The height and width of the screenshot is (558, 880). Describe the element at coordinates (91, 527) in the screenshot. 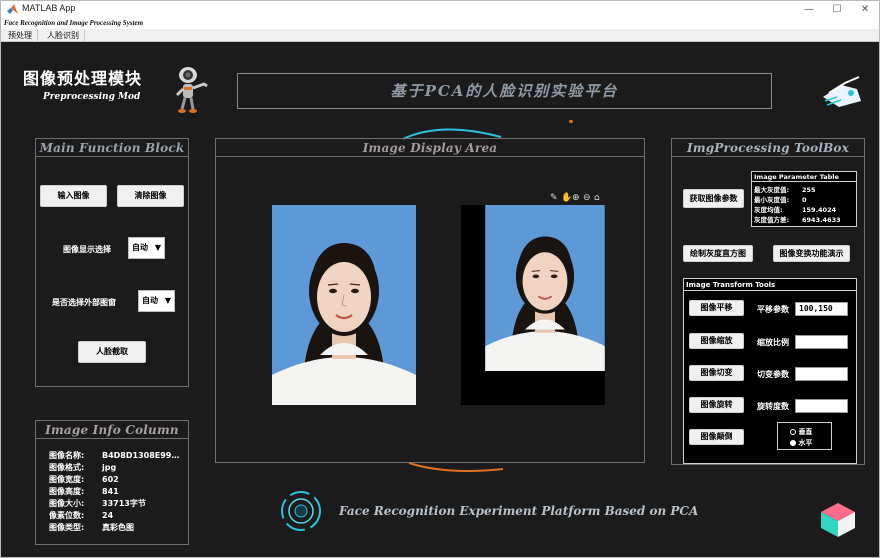

I see `info-row-type: 图像类型: 真彩色图` at that location.